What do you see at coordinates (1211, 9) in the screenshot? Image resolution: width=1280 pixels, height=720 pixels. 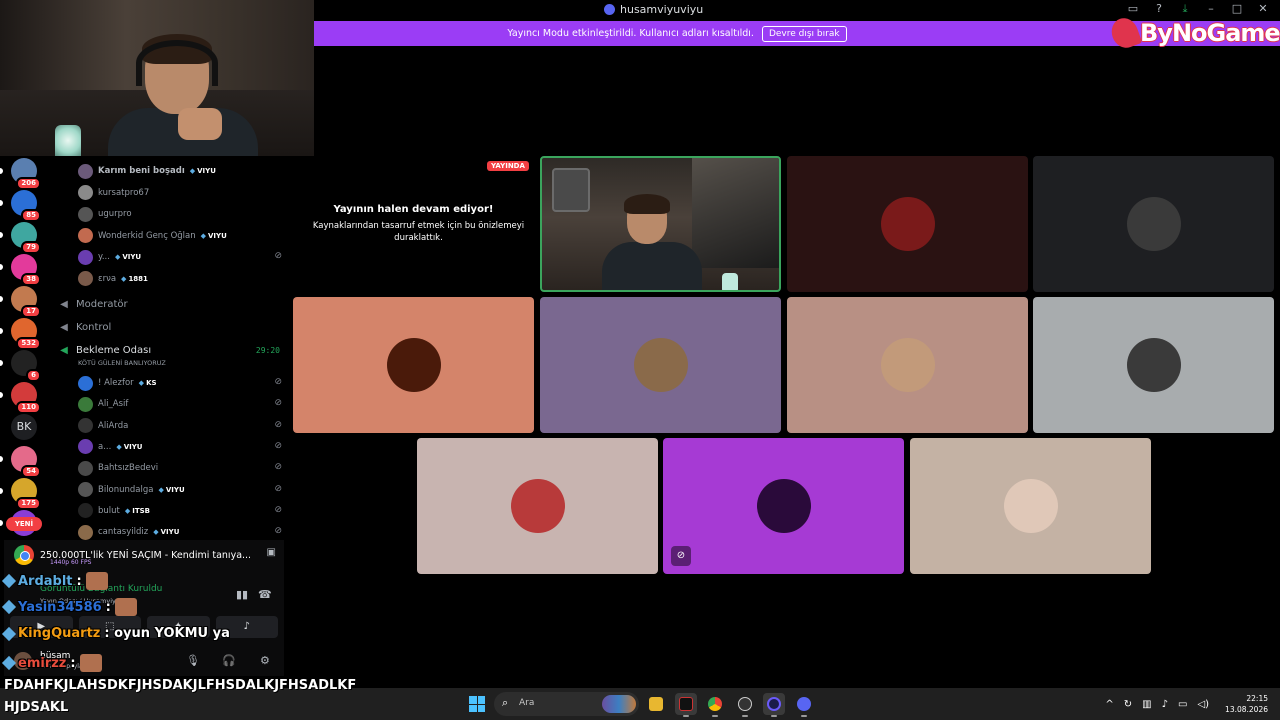 I see `minimize-icon: –` at bounding box center [1211, 9].